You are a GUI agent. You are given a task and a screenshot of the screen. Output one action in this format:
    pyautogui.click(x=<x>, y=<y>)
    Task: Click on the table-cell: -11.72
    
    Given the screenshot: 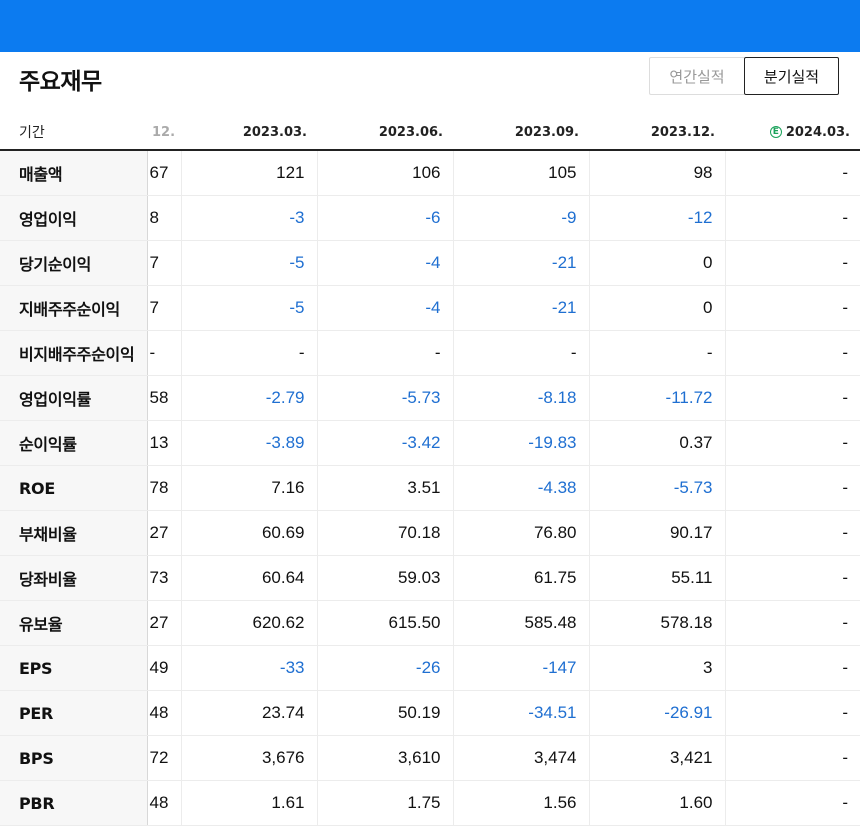 What is the action you would take?
    pyautogui.click(x=657, y=398)
    